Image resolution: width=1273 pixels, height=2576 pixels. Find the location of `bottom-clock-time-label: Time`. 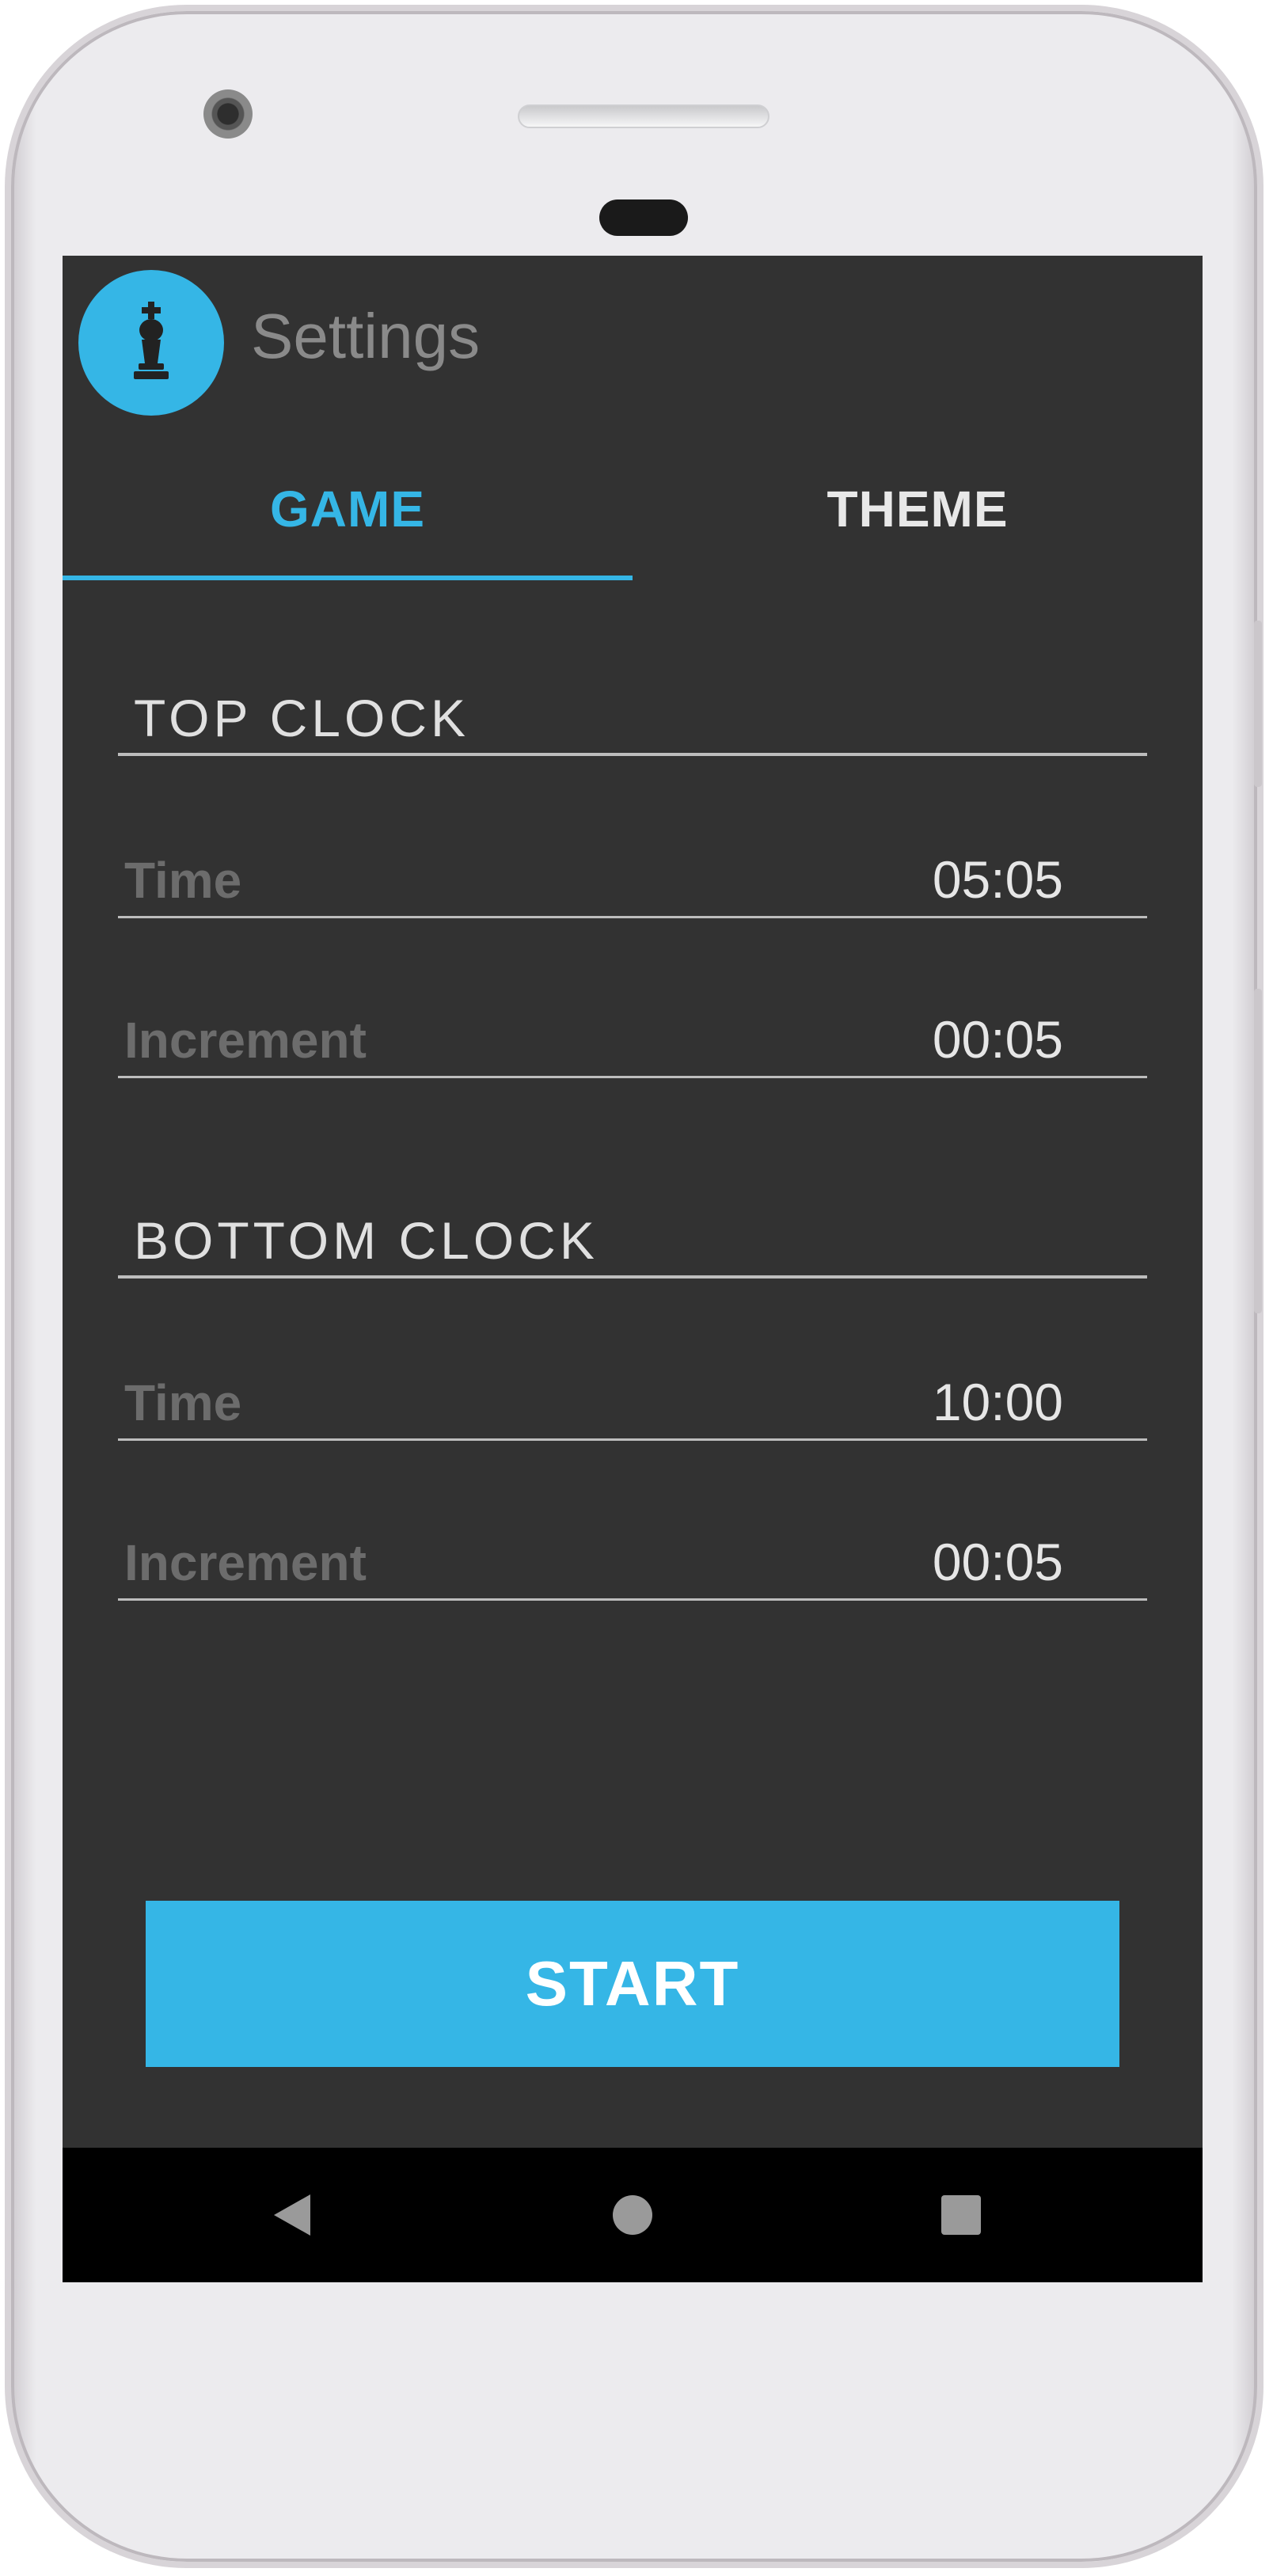

bottom-clock-time-label: Time is located at coordinates (183, 1403).